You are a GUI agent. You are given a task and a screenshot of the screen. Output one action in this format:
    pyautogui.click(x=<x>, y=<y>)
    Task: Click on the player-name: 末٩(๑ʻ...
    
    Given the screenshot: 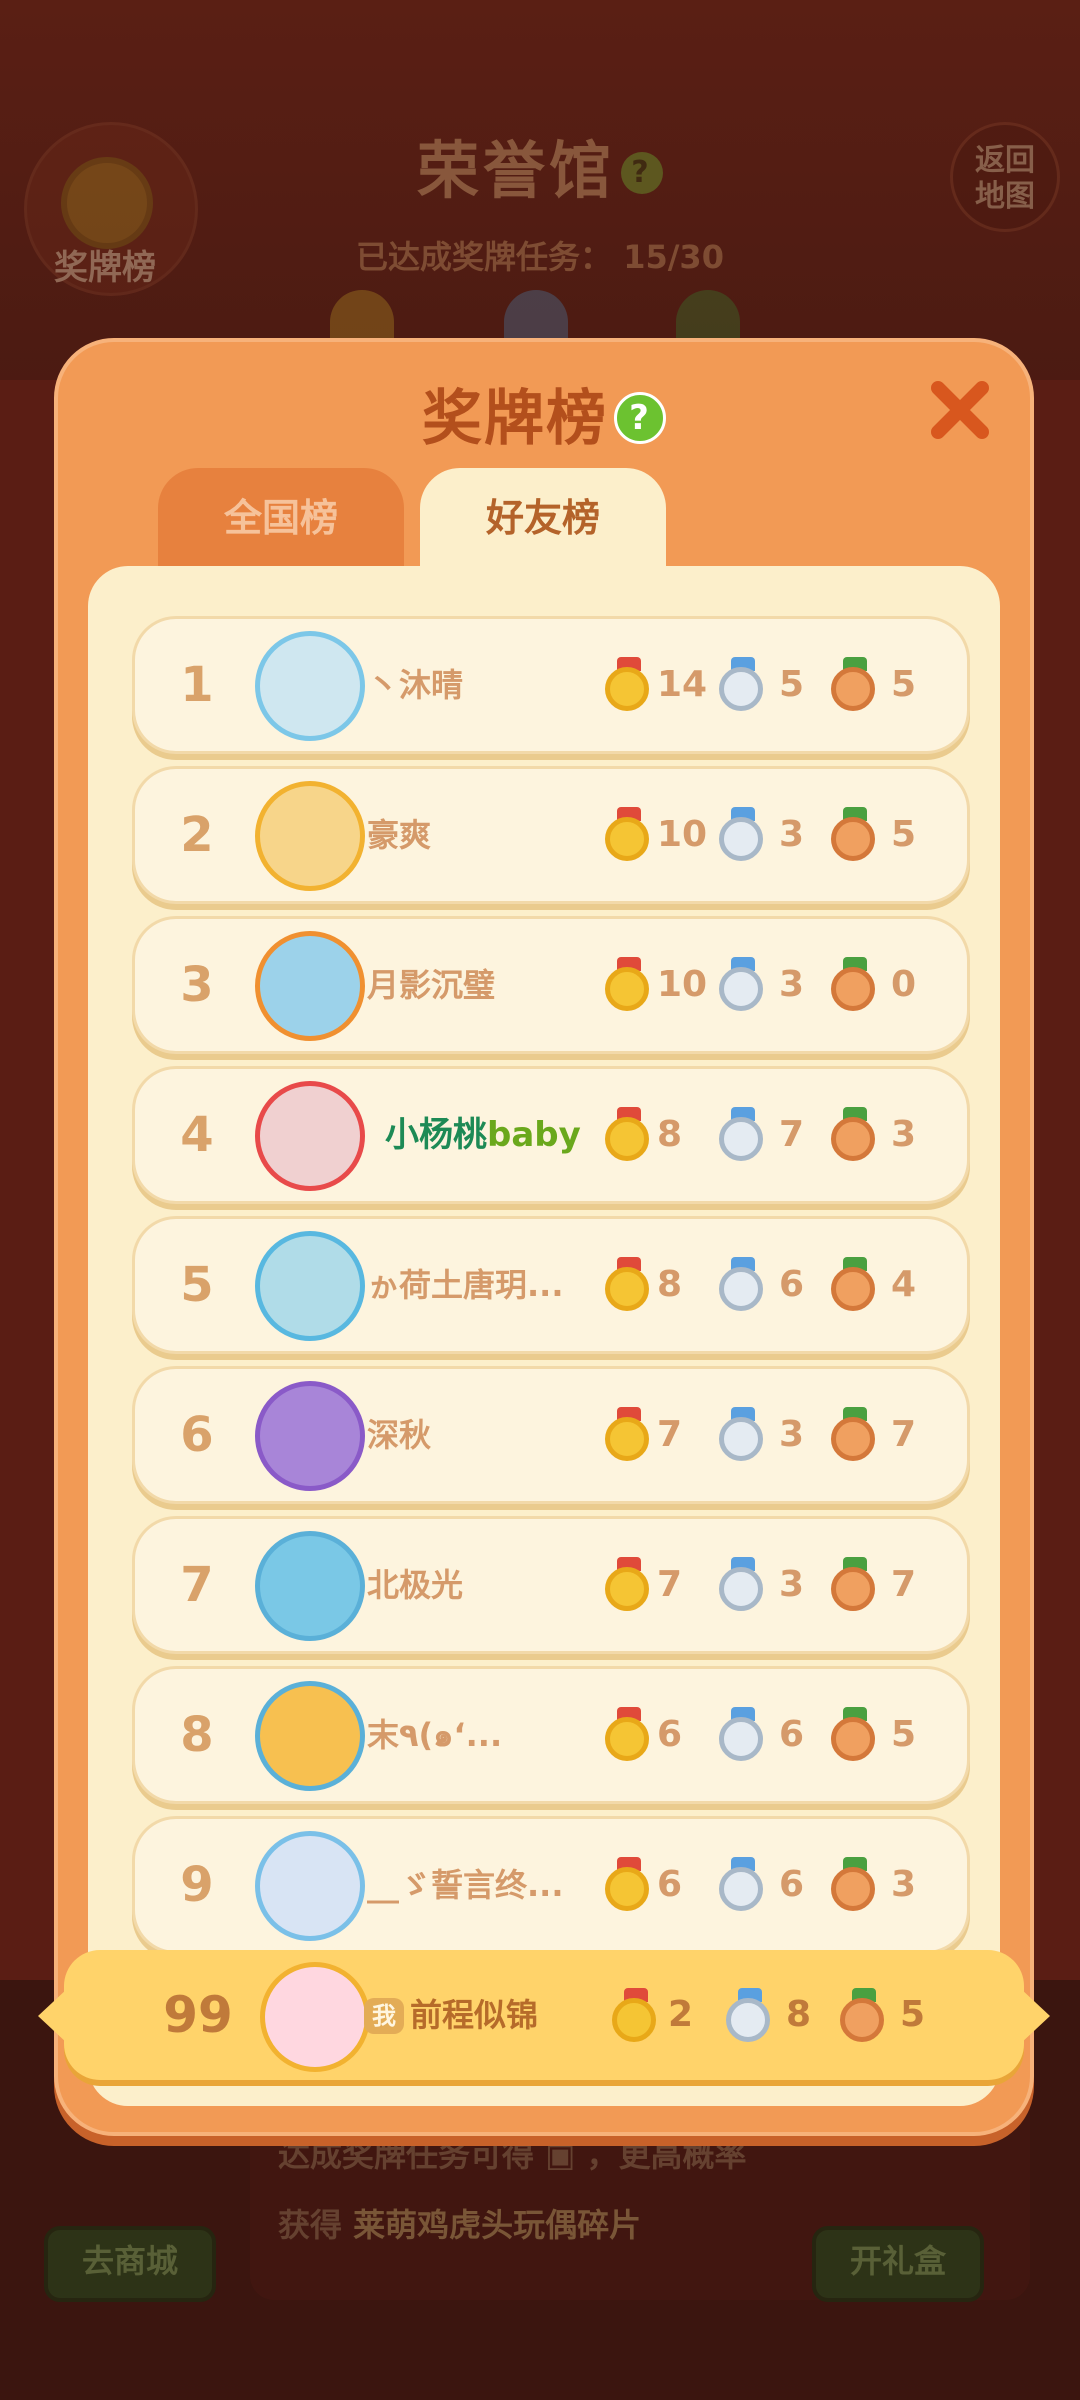 What is the action you would take?
    pyautogui.click(x=435, y=1735)
    